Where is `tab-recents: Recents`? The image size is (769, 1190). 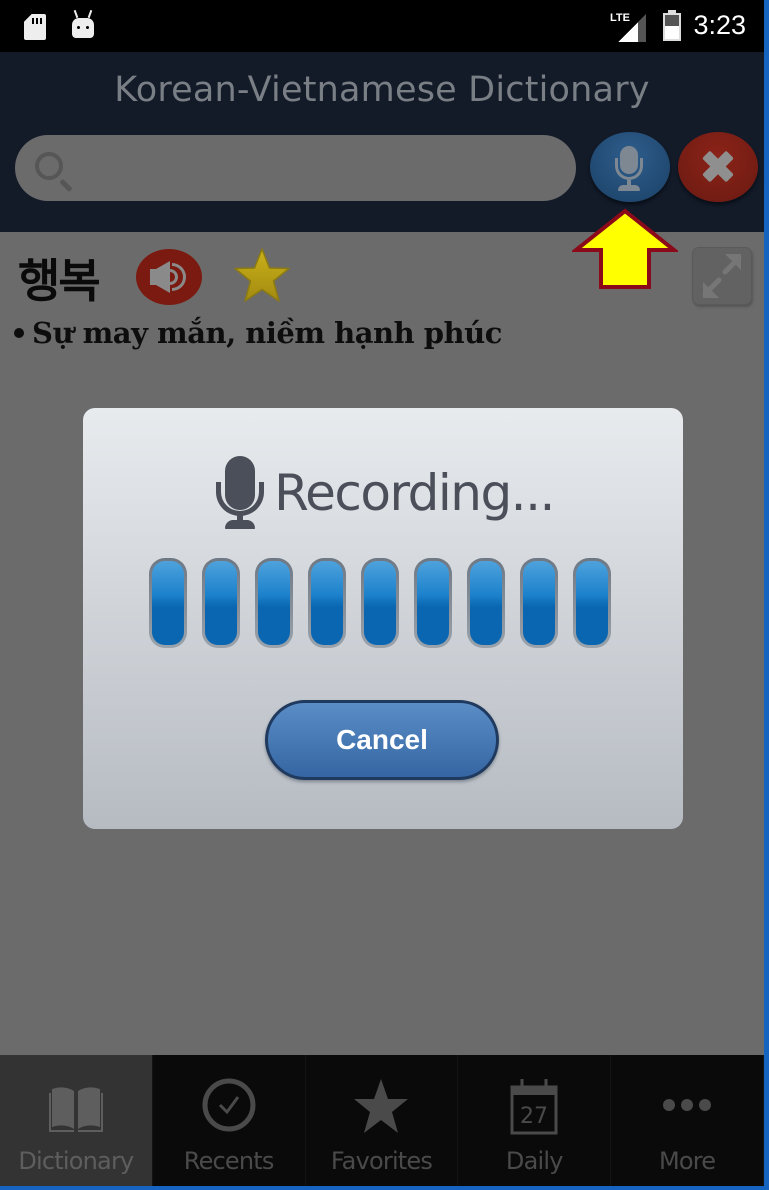
tab-recents: Recents is located at coordinates (229, 1120).